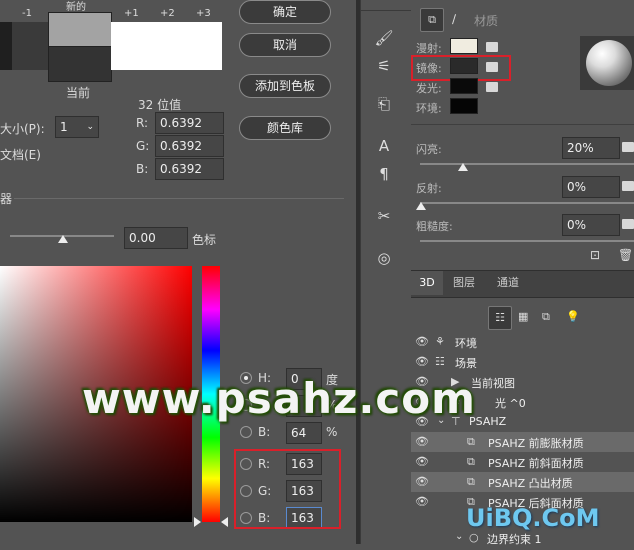  Describe the element at coordinates (591, 148) in the screenshot. I see `shine-input: 20%` at that location.